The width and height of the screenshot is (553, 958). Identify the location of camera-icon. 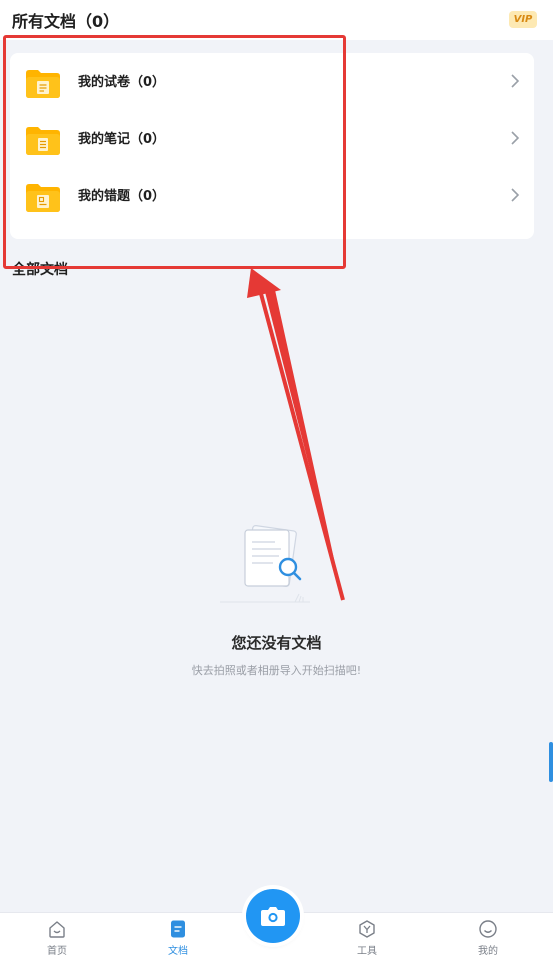
(273, 916).